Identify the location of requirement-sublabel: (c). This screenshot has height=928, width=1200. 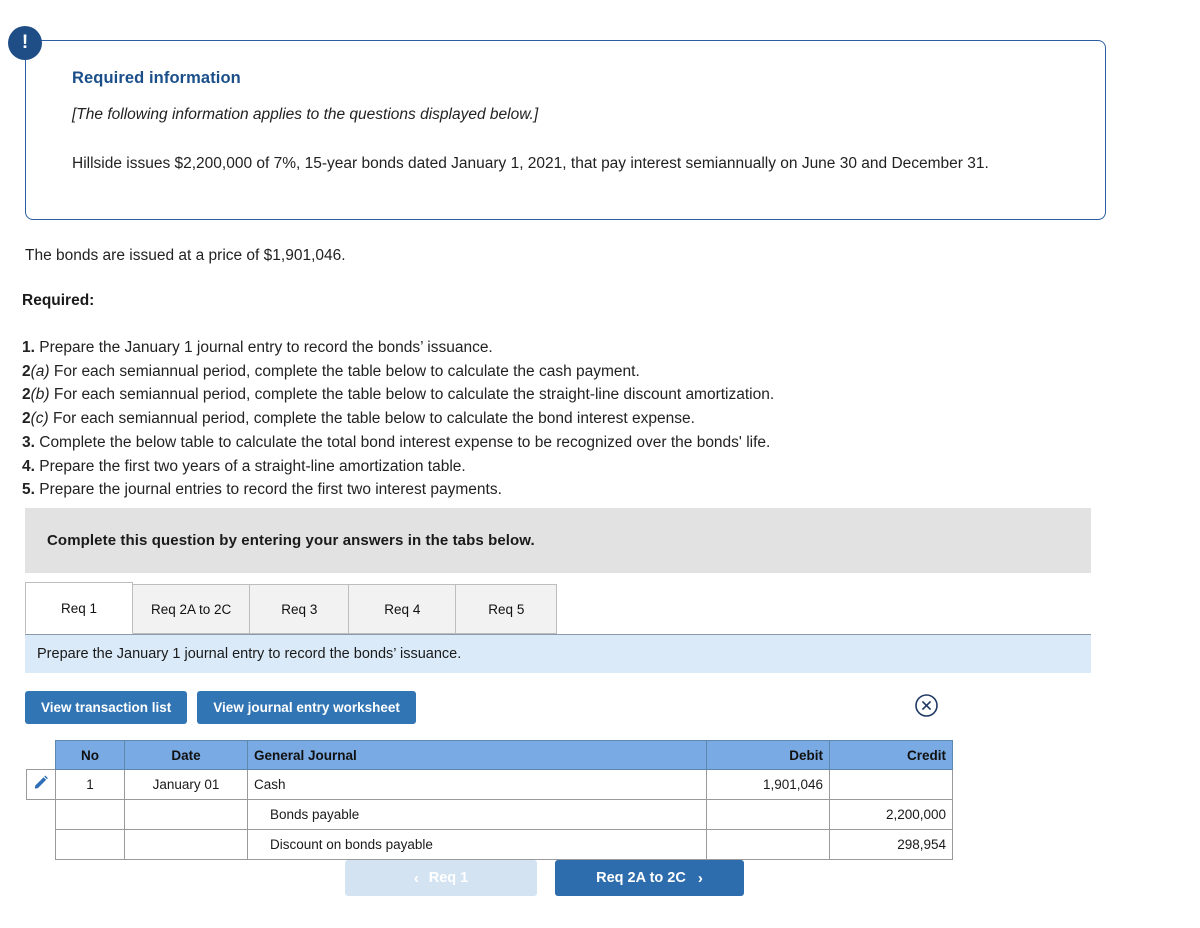
(39, 419).